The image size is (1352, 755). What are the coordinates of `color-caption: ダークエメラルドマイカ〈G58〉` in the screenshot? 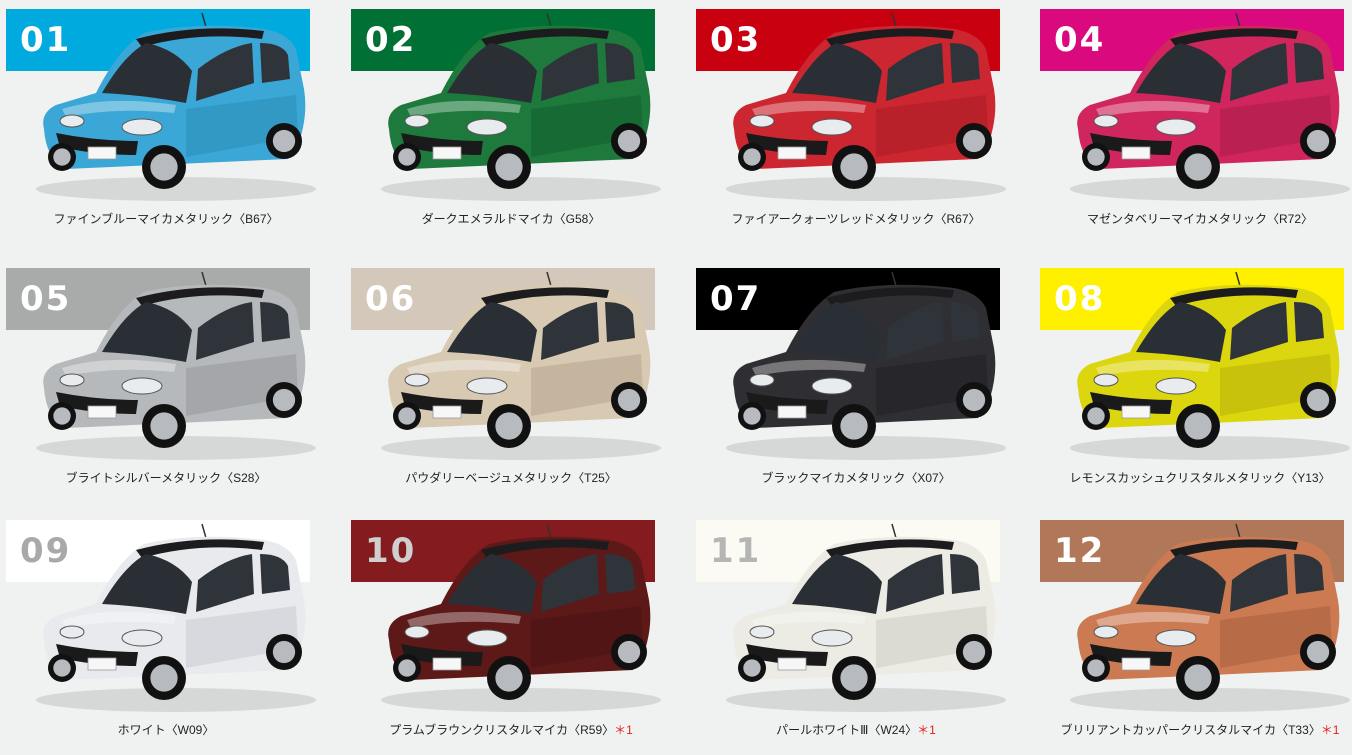 It's located at (511, 218).